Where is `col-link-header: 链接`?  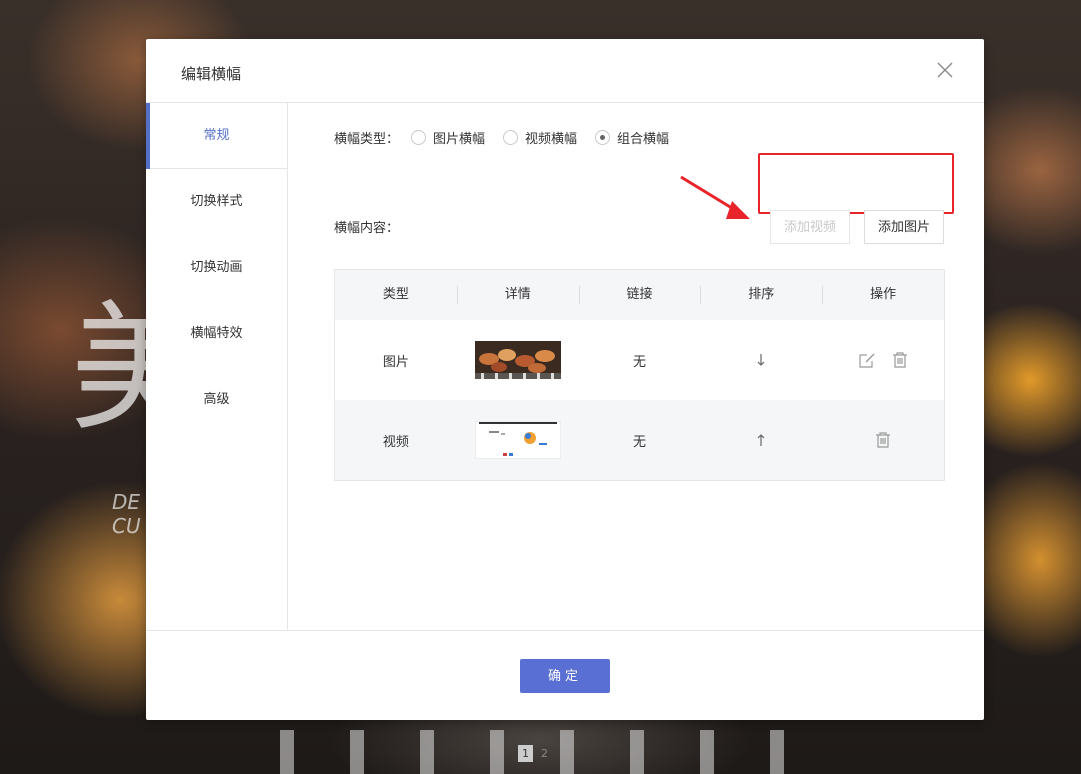 col-link-header: 链接 is located at coordinates (639, 295).